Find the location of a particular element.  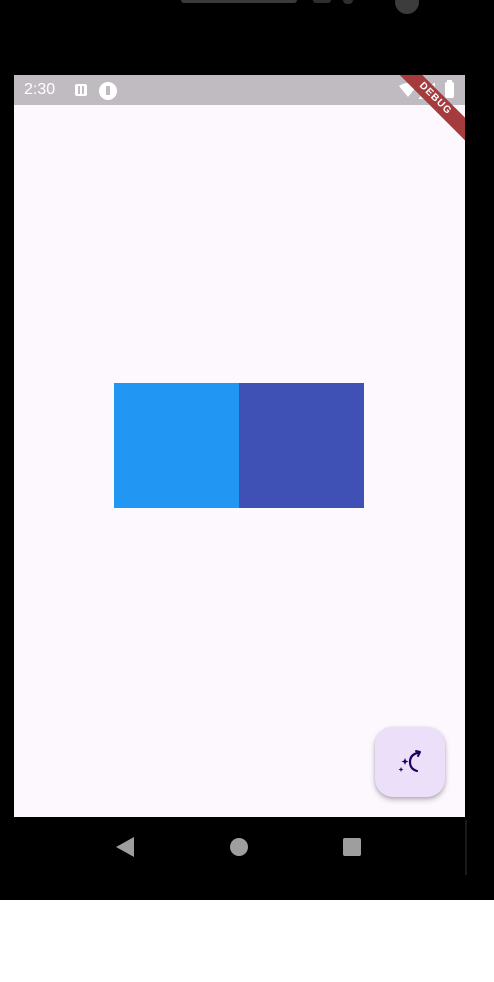

magic-moon-icon is located at coordinates (409, 761).